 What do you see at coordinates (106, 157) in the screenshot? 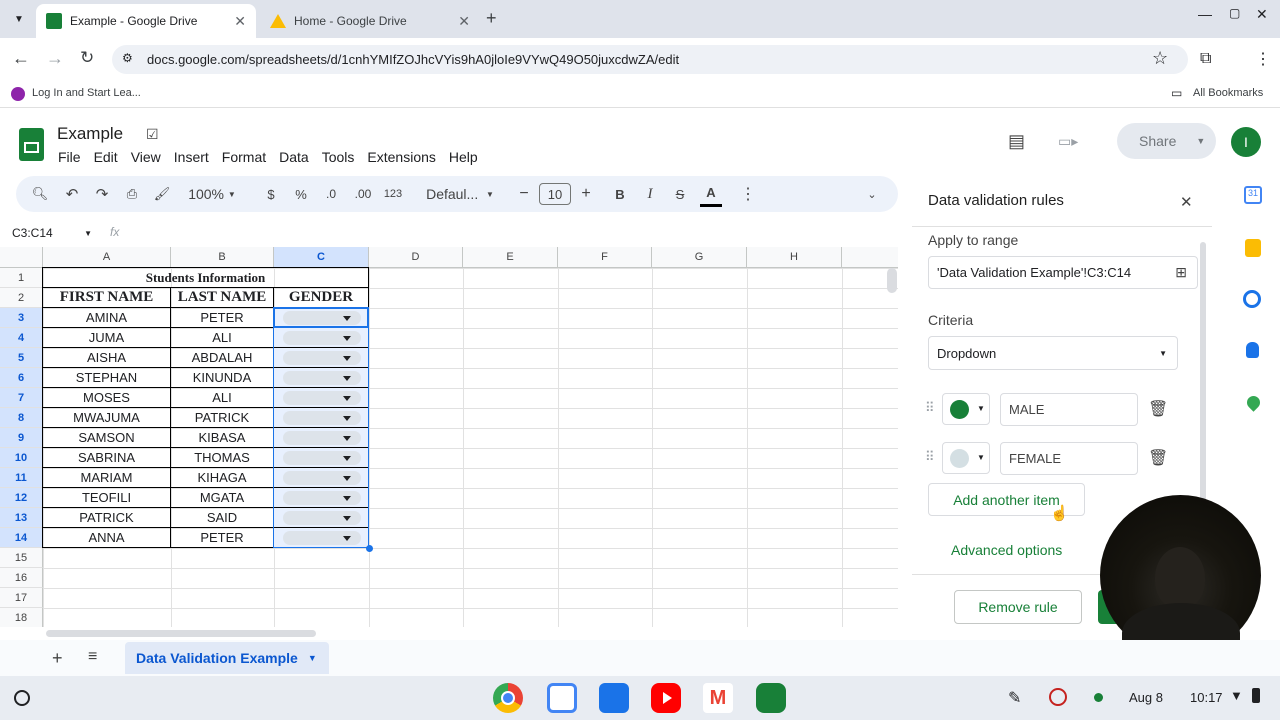
I see `menu-edit: Edit` at bounding box center [106, 157].